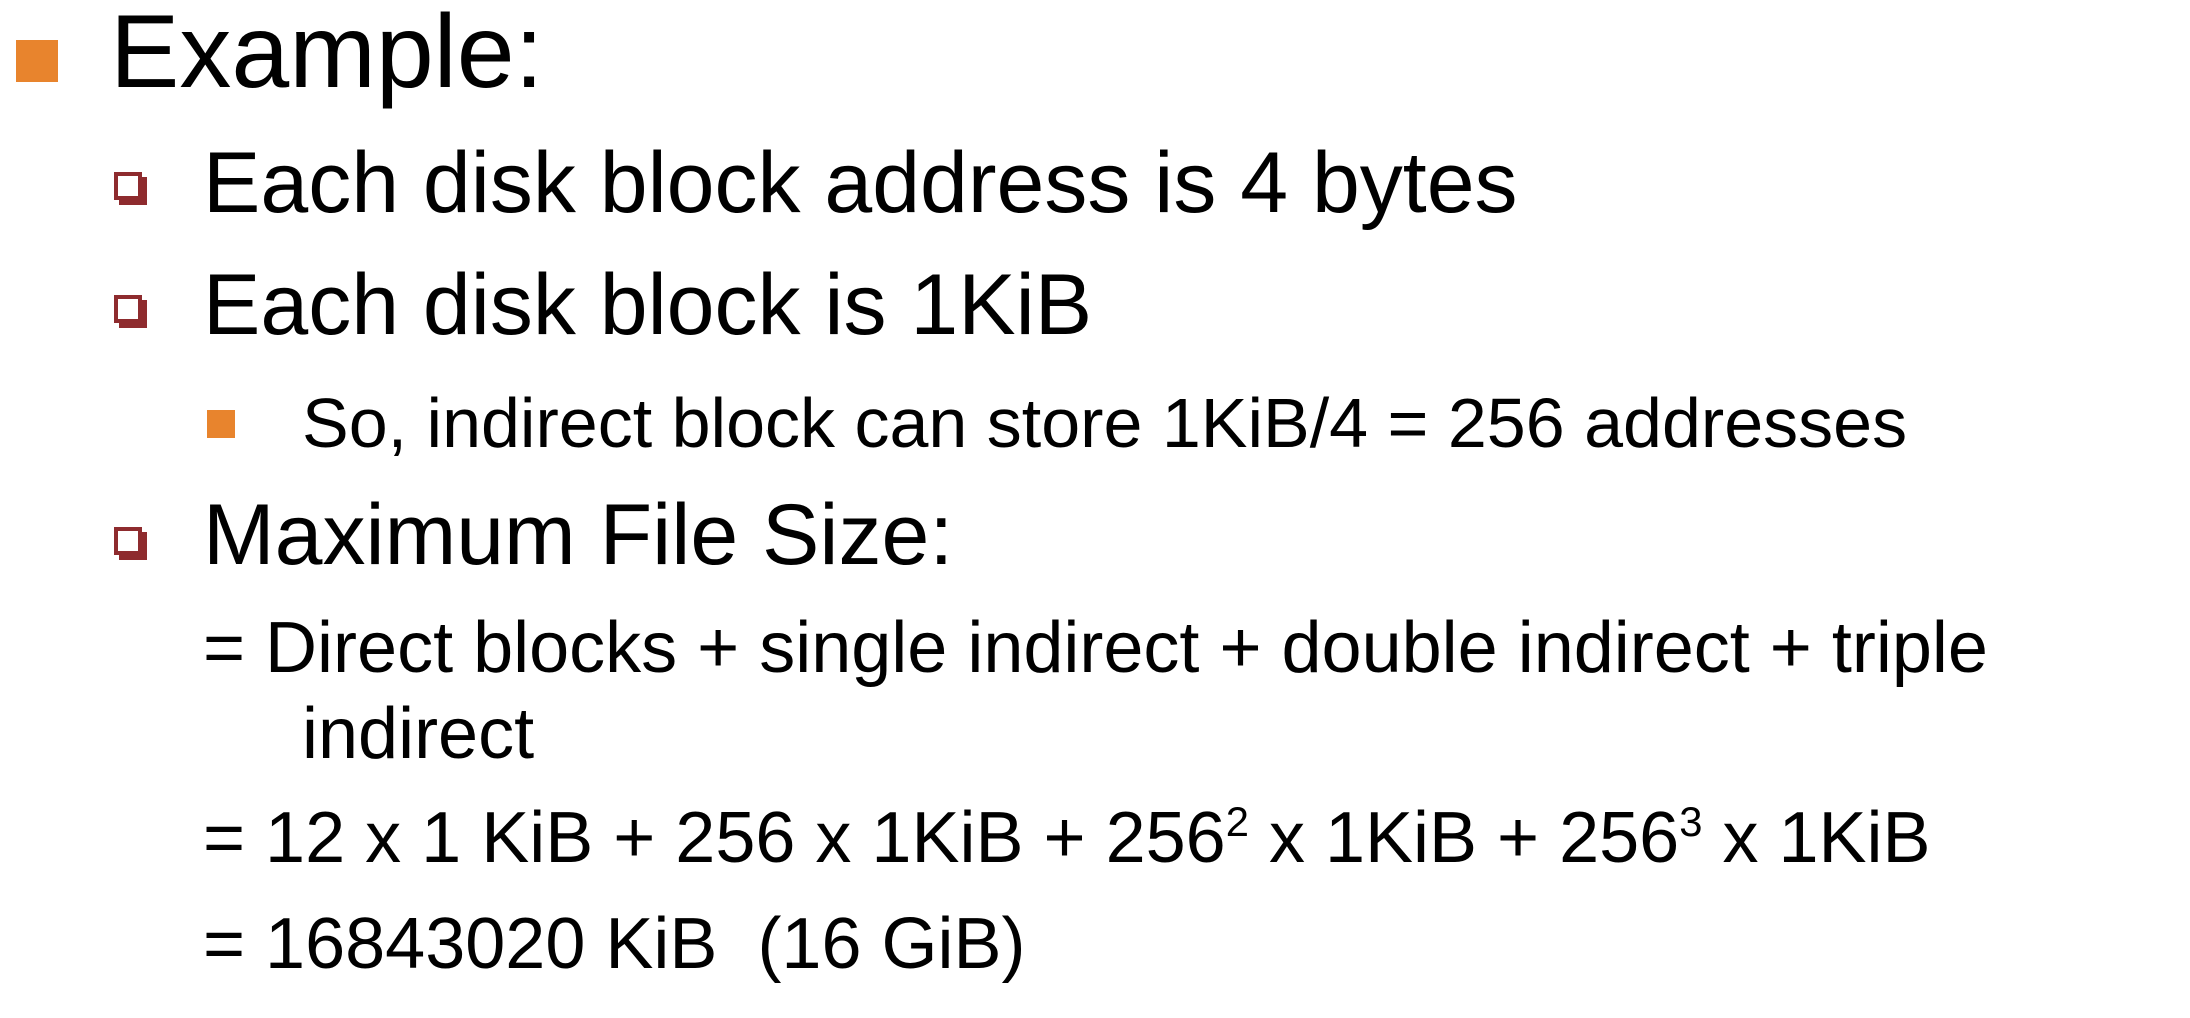 This screenshot has width=2190, height=1018. What do you see at coordinates (1691, 822) in the screenshot?
I see `formula-exponent: 3` at bounding box center [1691, 822].